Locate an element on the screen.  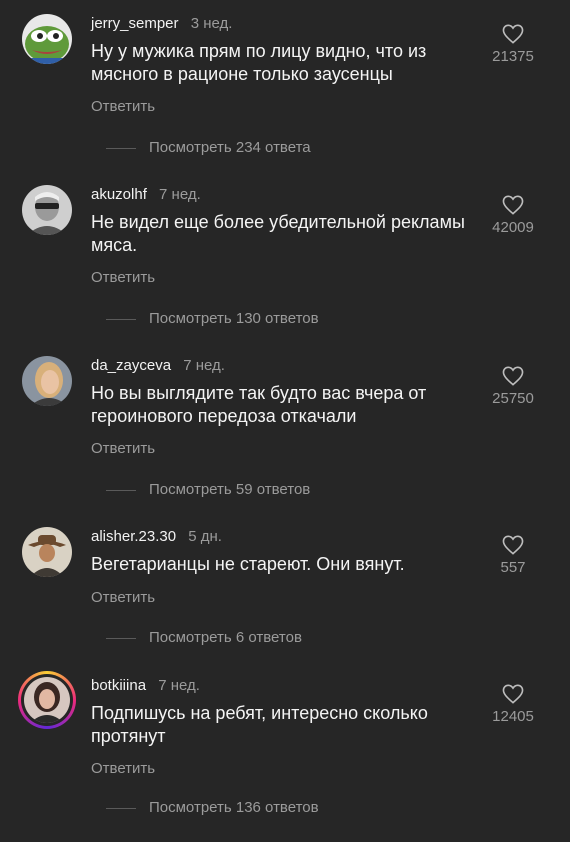
like-control: 25750 is located at coordinates (513, 386).